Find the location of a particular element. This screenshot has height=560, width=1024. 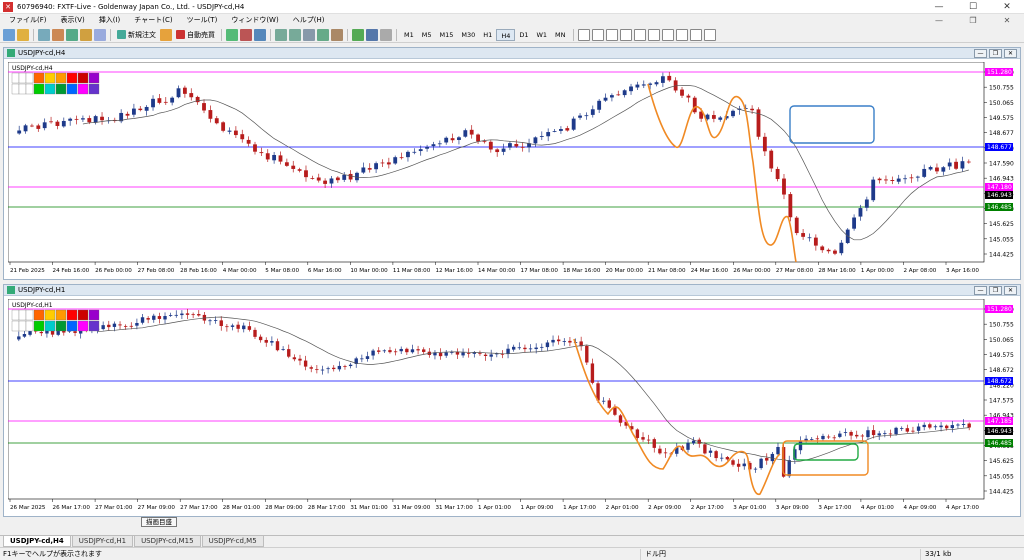

mdi-minimize-button: — is located at coordinates (939, 20).